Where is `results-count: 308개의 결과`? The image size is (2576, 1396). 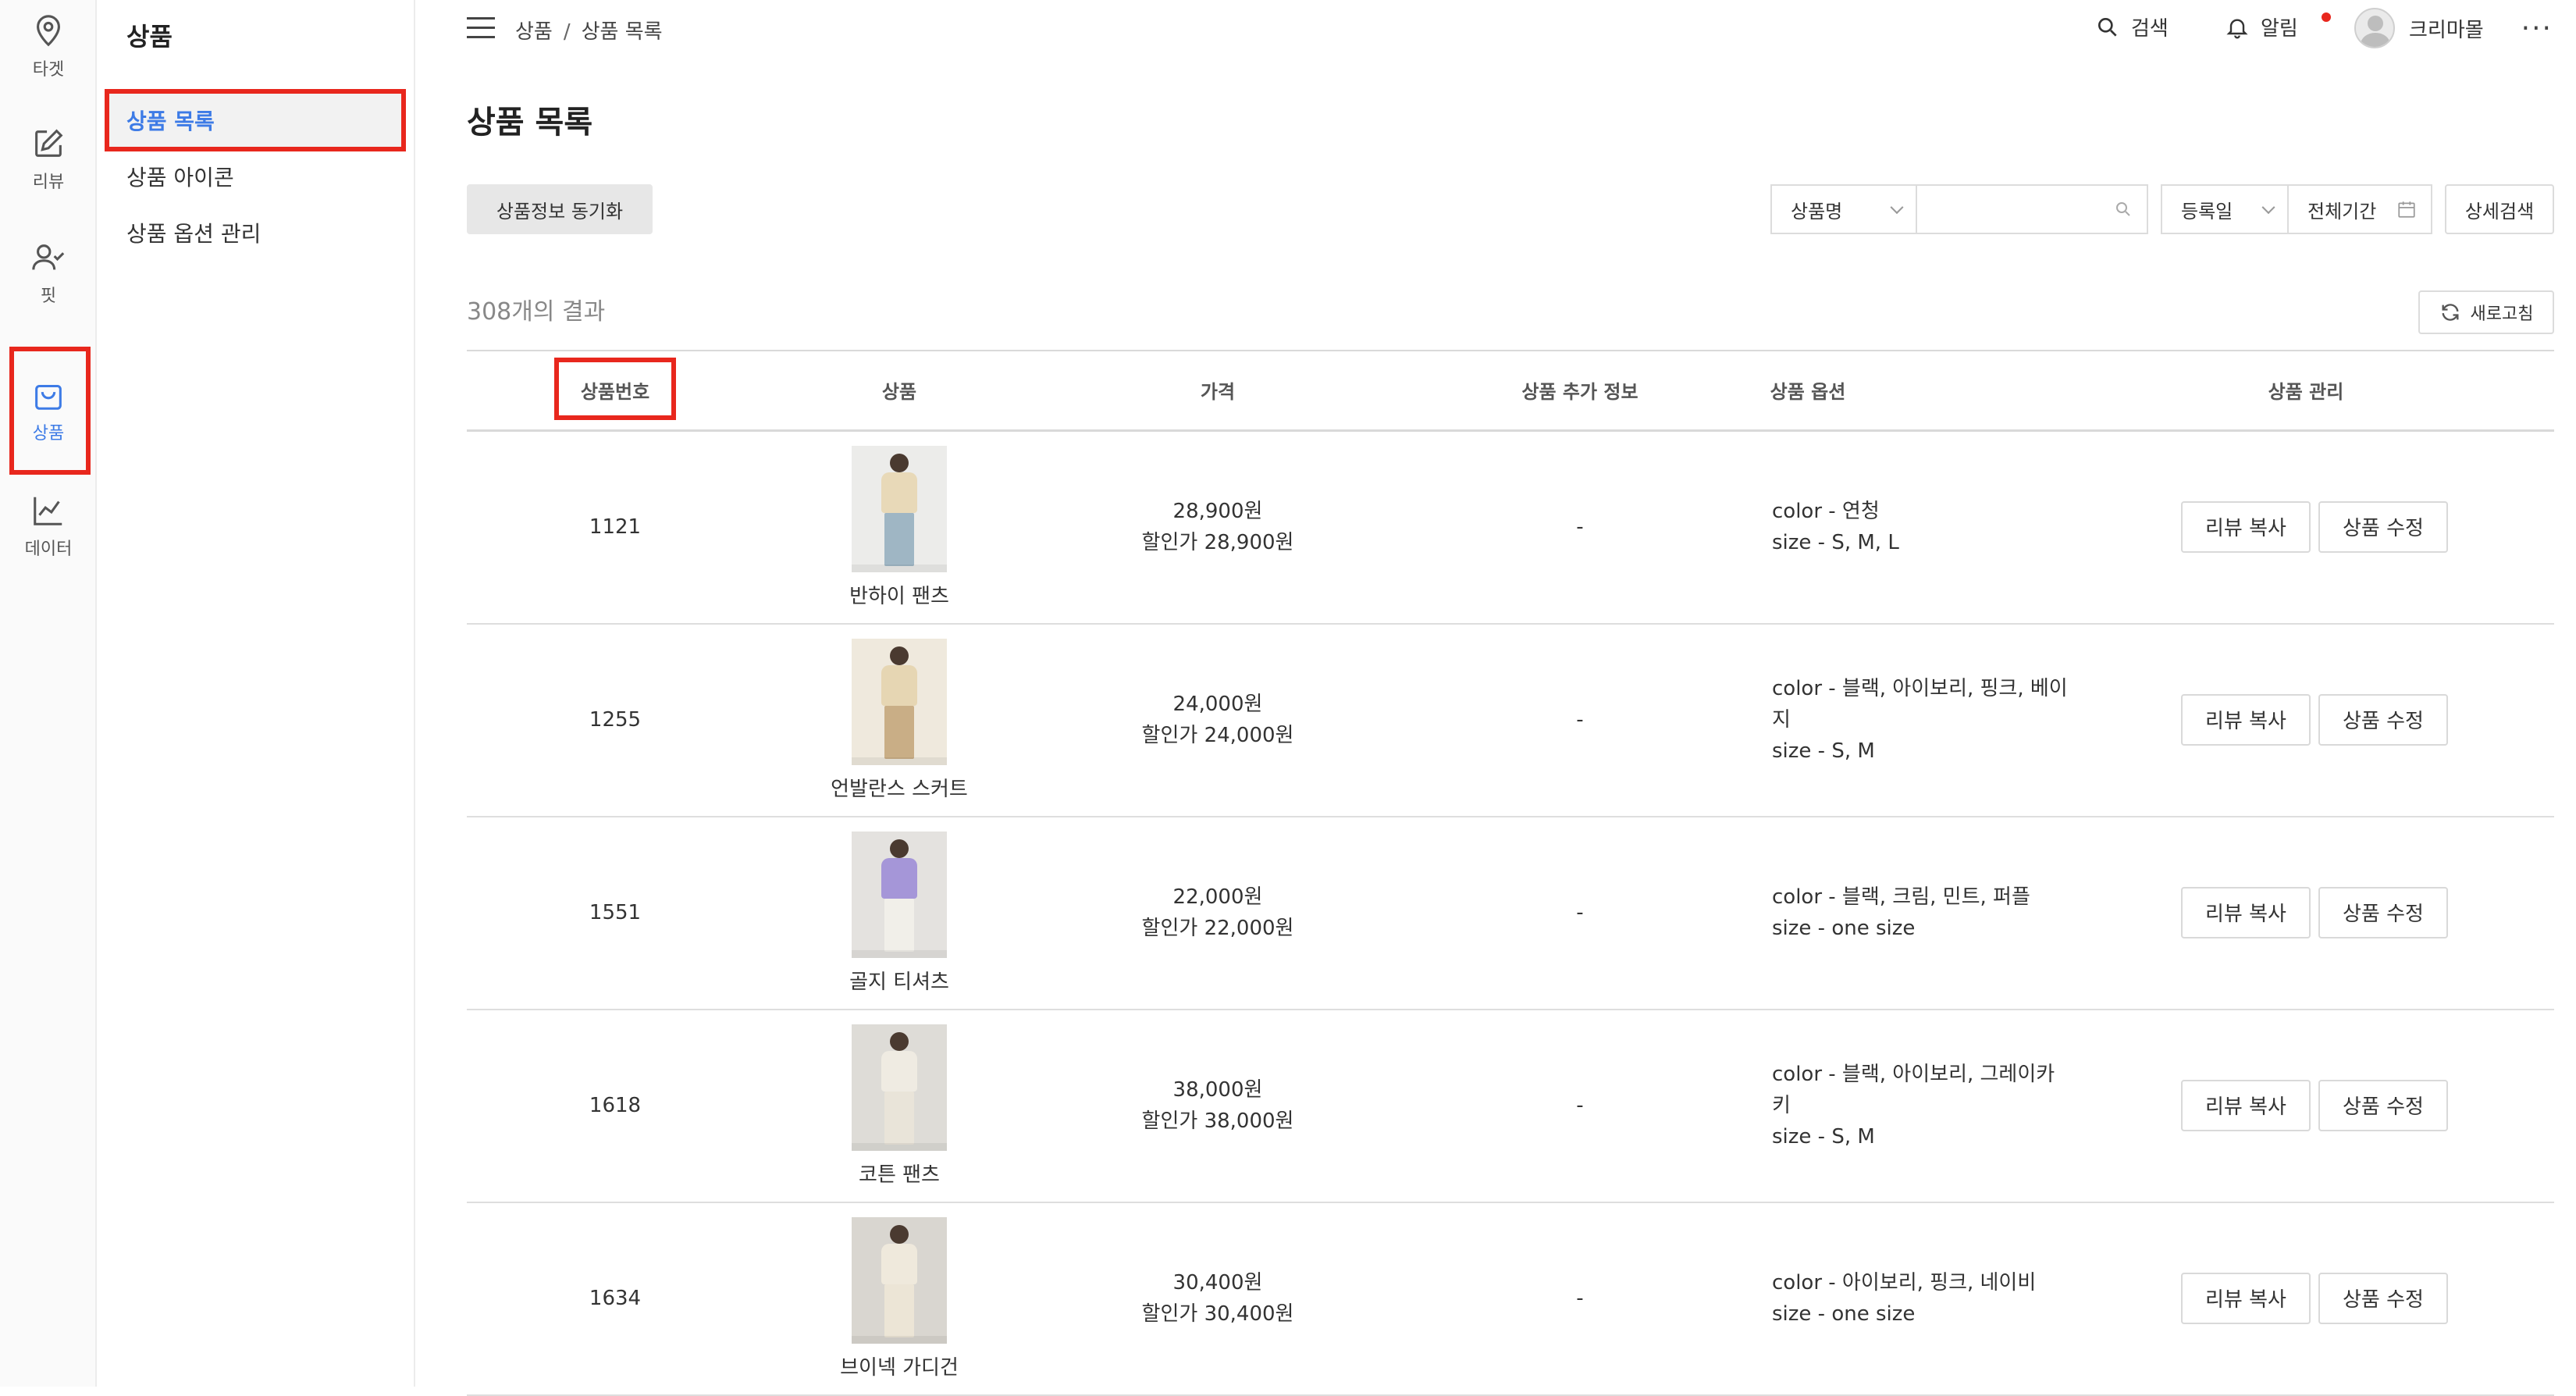 results-count: 308개의 결과 is located at coordinates (536, 312).